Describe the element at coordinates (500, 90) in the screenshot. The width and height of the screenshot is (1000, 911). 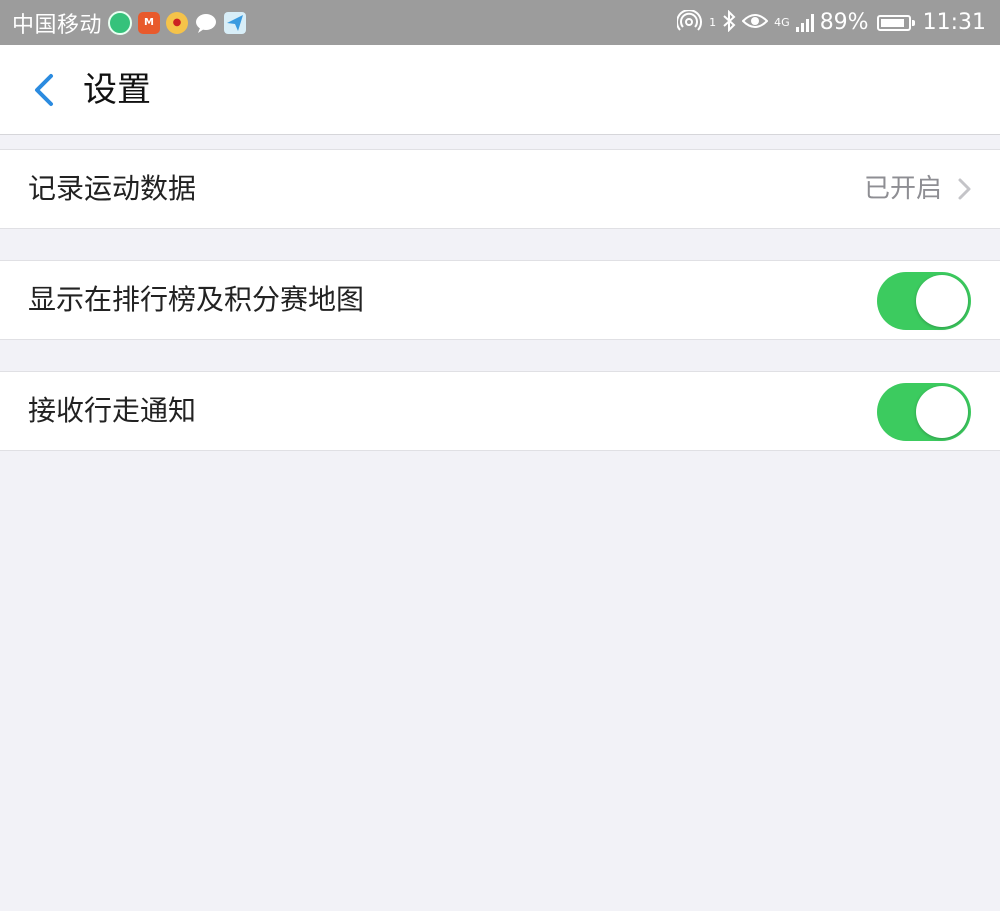
I see `navigation-bar: 设置` at that location.